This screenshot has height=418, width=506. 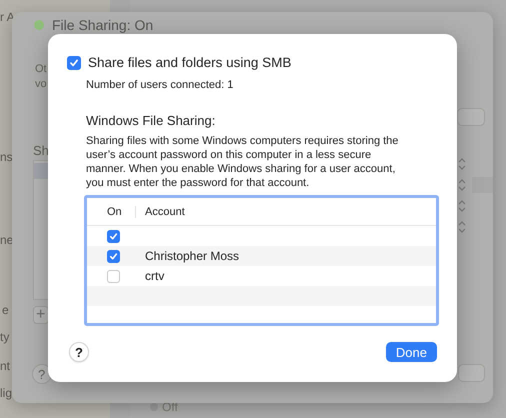 I want to click on options-button, so click(x=471, y=117).